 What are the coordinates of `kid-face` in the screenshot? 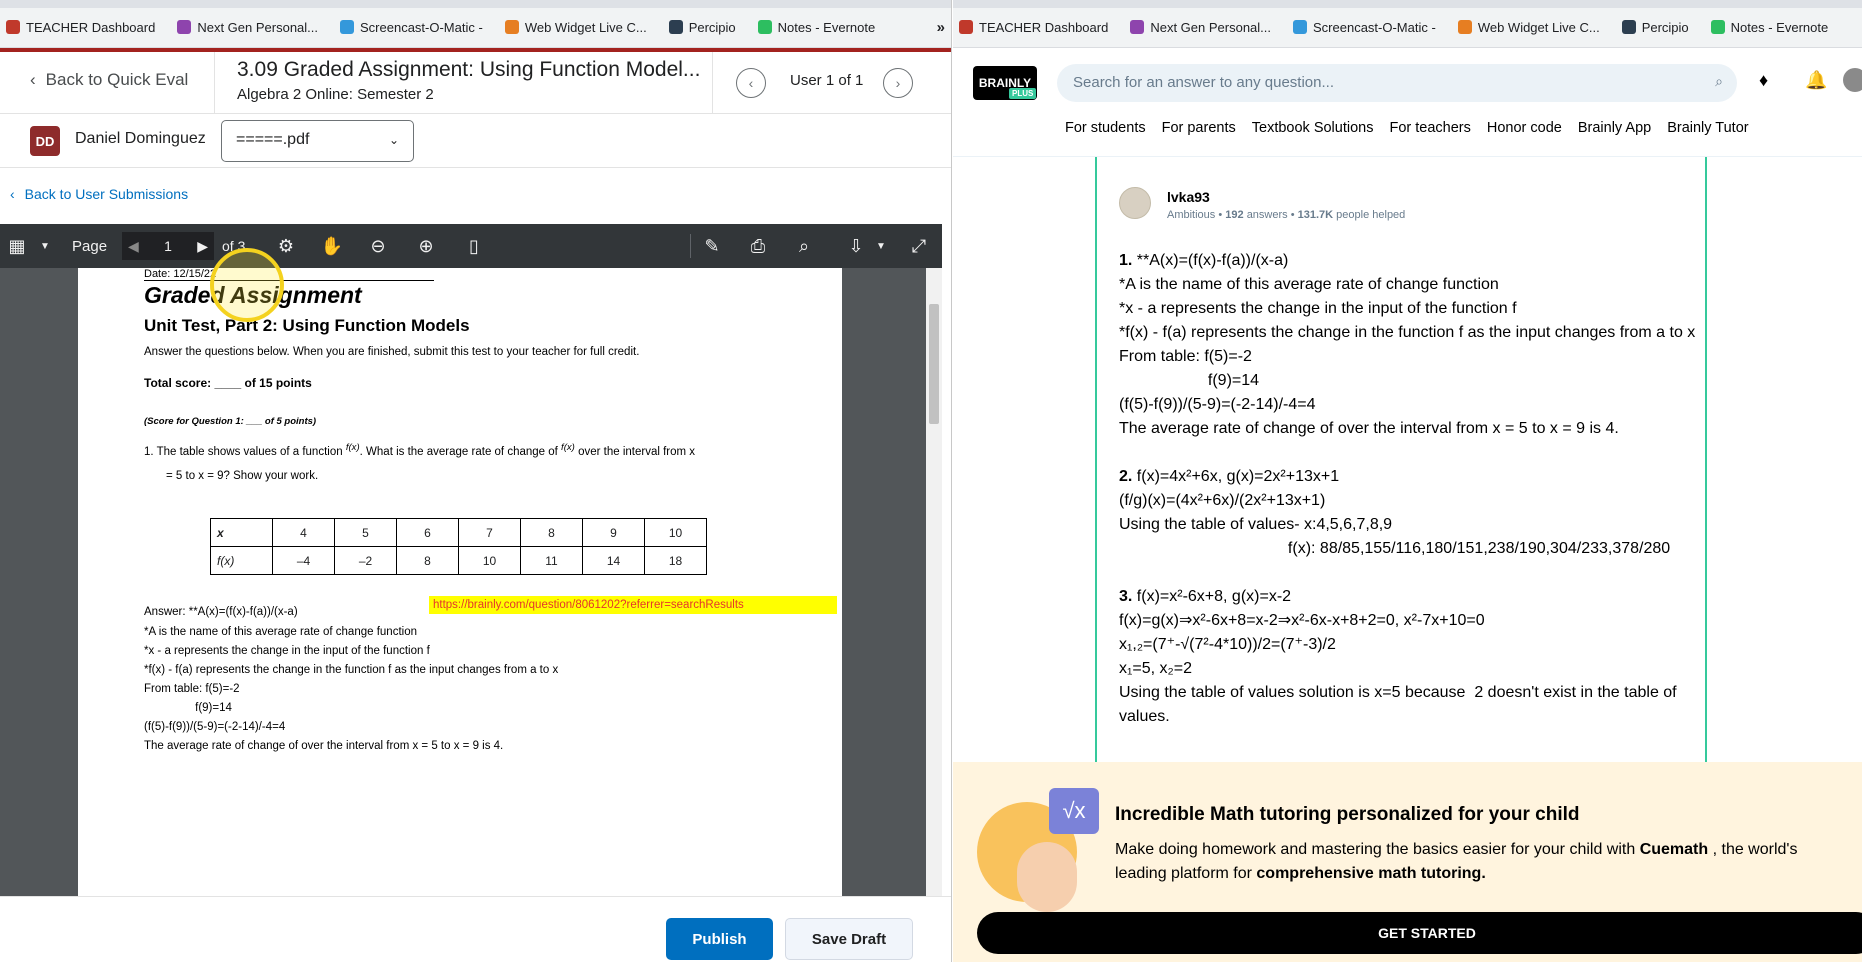 It's located at (1047, 877).